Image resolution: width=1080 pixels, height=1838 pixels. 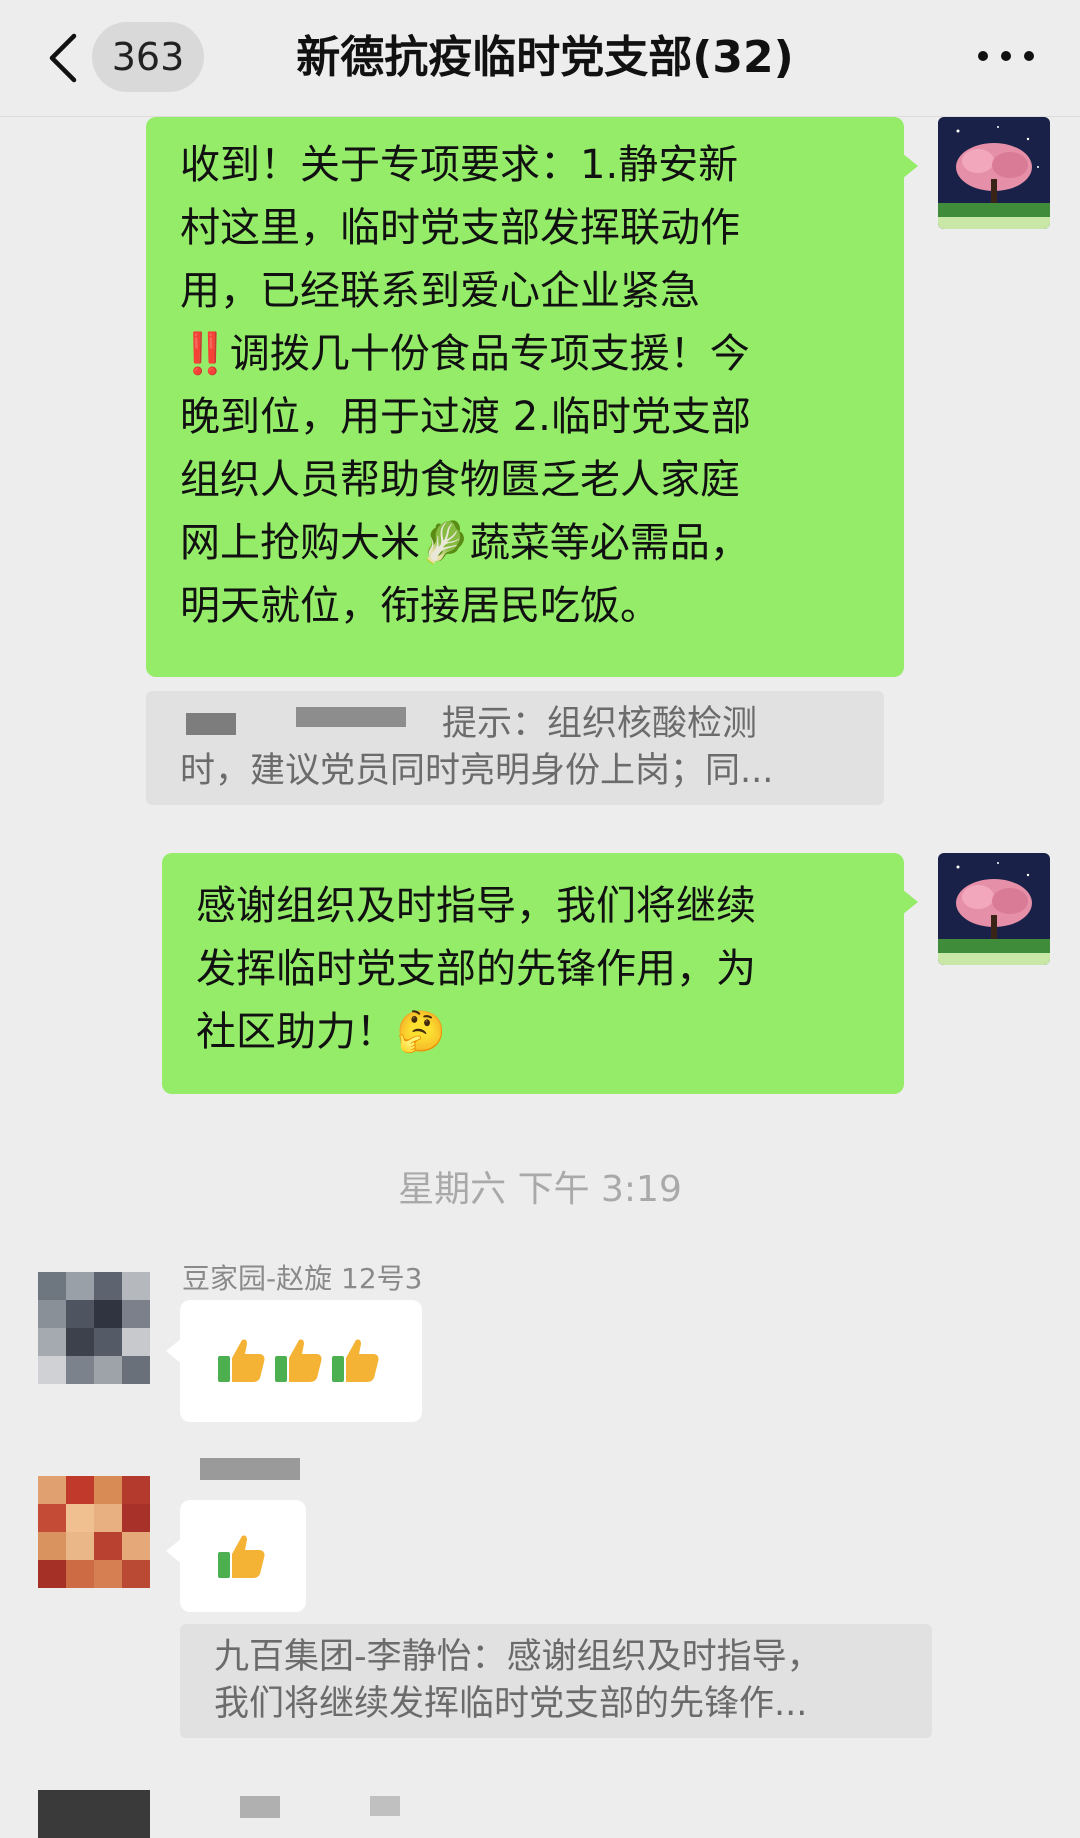 What do you see at coordinates (465, 354) in the screenshot?
I see `message-line: ‼️调拨几十份食品专项支援！今` at bounding box center [465, 354].